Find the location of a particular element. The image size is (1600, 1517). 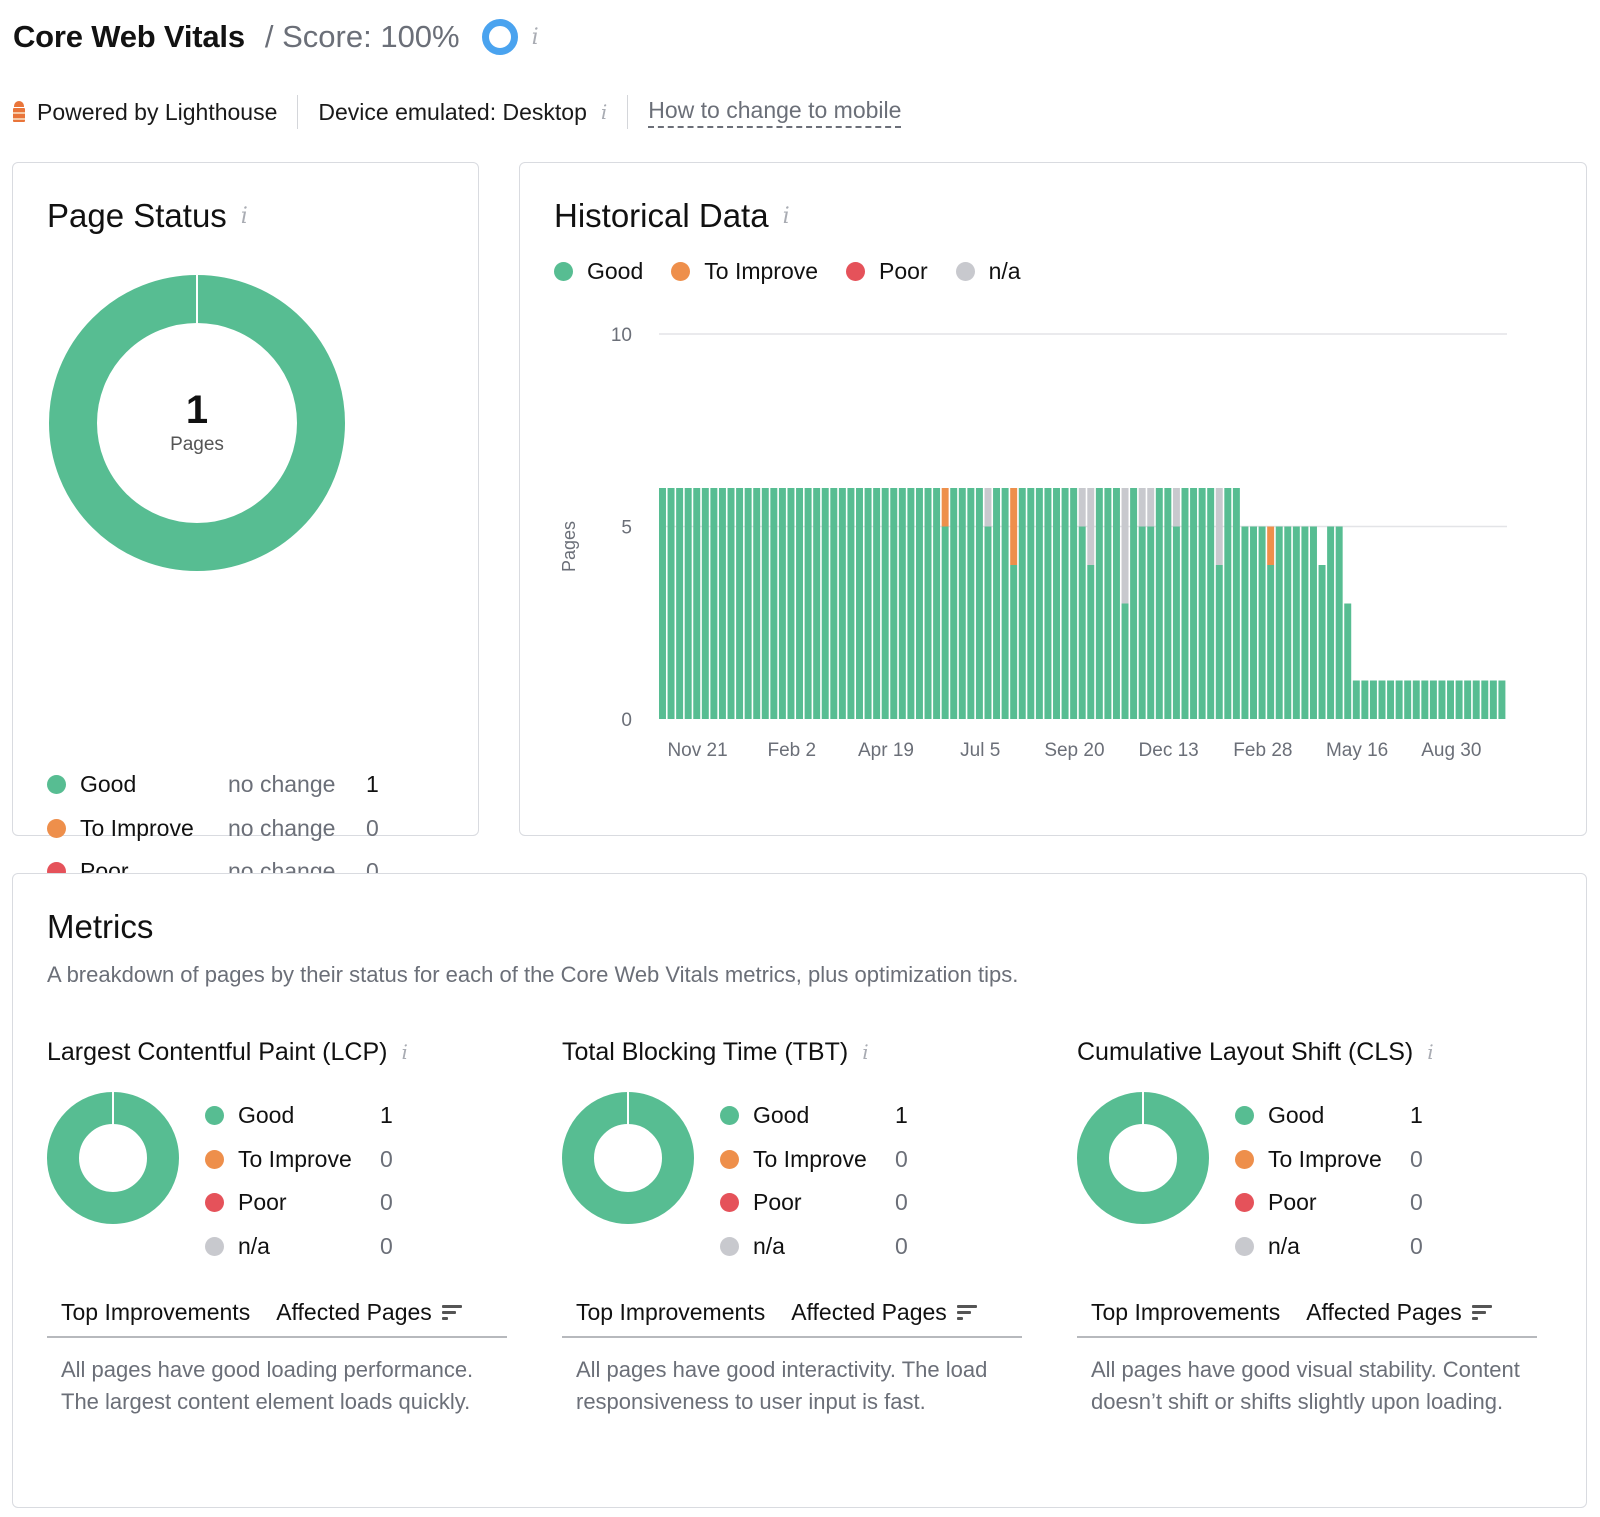

powered-by-label: Powered by Lighthouse is located at coordinates (157, 111).